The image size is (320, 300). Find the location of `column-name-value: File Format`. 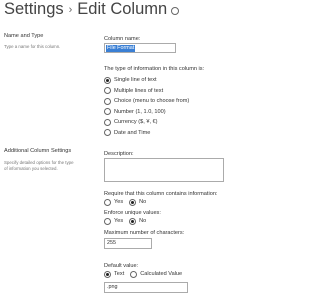

column-name-value: File Format is located at coordinates (121, 48).